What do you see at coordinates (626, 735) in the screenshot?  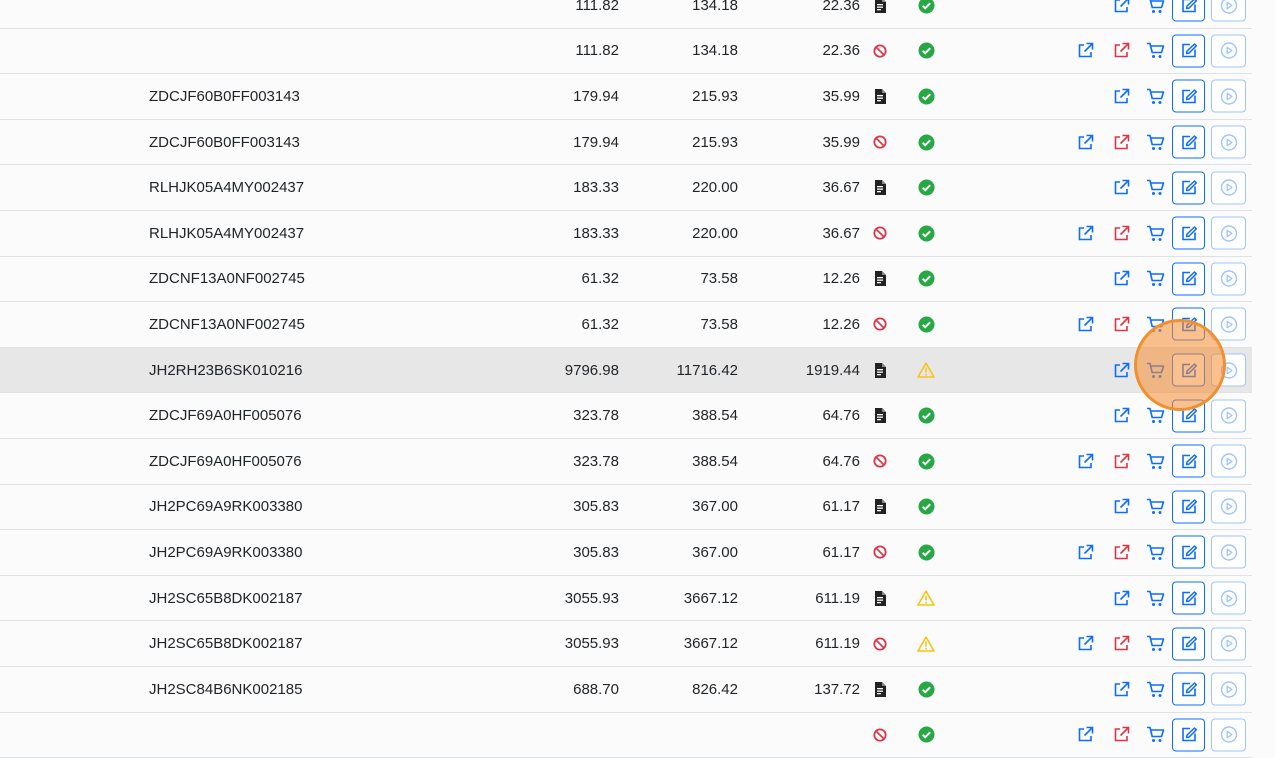 I see `table-row` at bounding box center [626, 735].